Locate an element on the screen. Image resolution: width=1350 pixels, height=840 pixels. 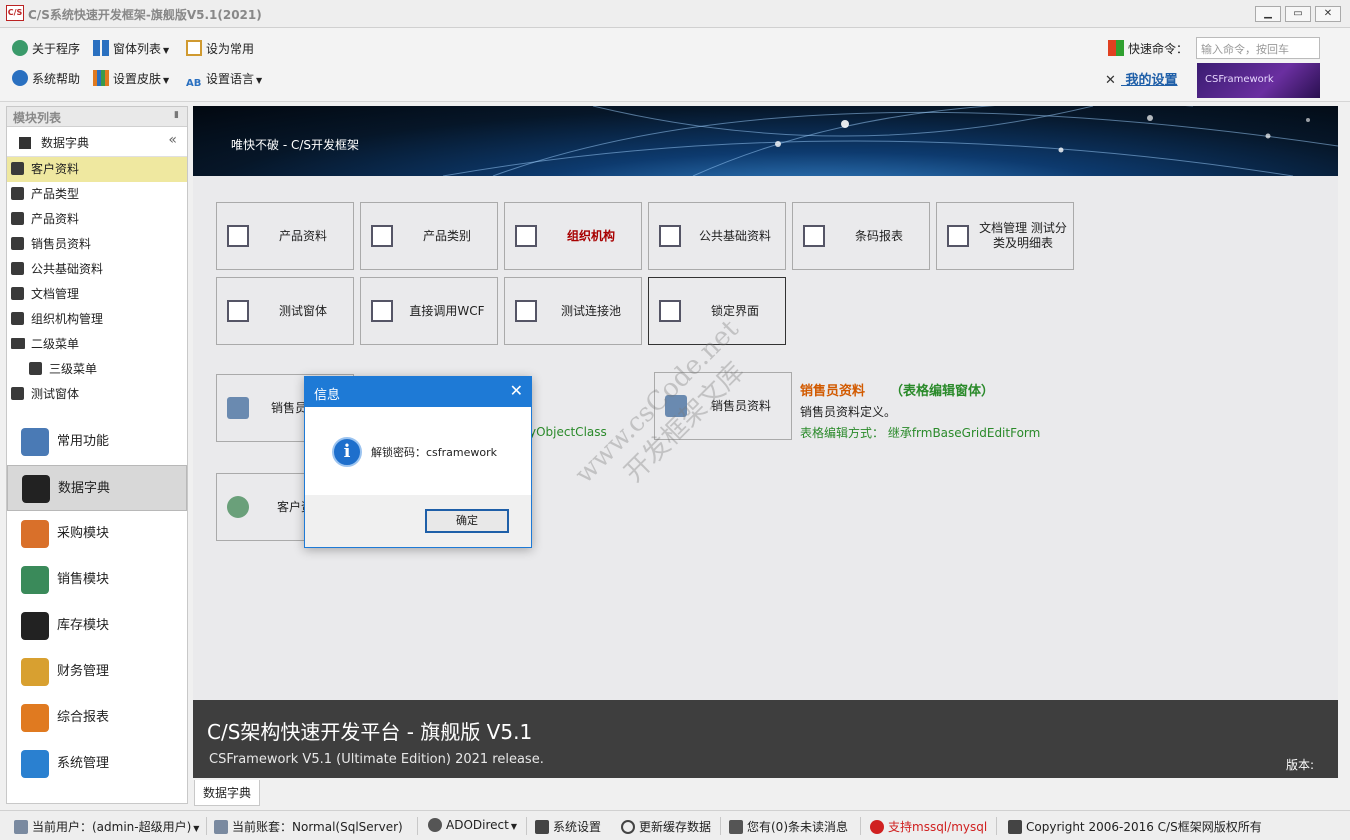
tree-item-label: 公共基础资料 is located at coordinates (67, 269).